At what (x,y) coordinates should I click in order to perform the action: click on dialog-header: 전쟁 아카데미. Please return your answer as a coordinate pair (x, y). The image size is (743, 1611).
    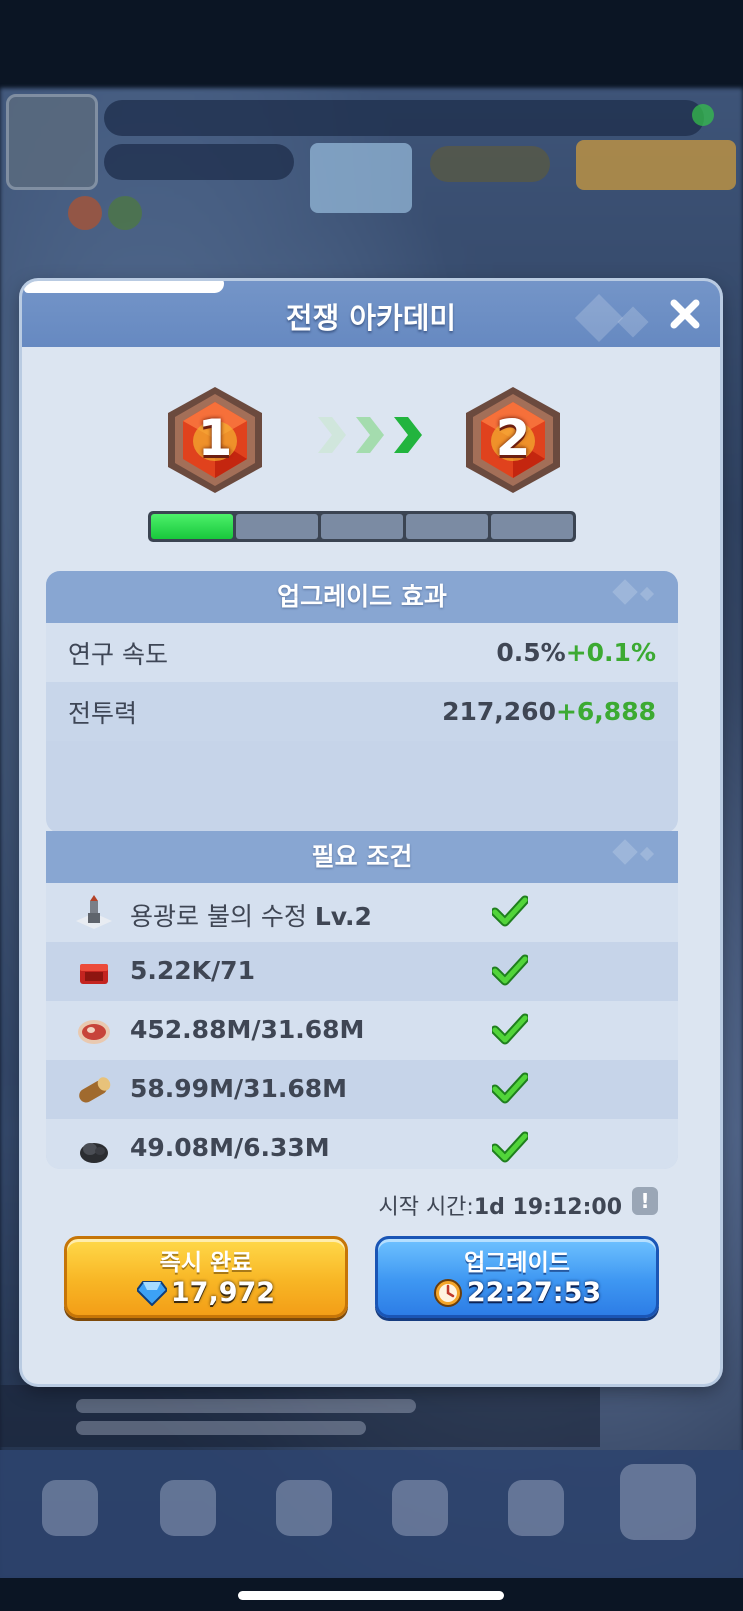
    Looking at the image, I should click on (371, 314).